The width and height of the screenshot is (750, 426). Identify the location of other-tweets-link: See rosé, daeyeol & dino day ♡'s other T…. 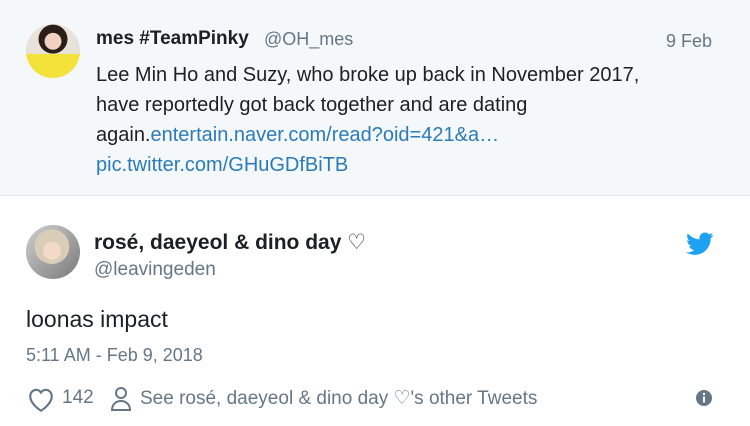
(338, 398).